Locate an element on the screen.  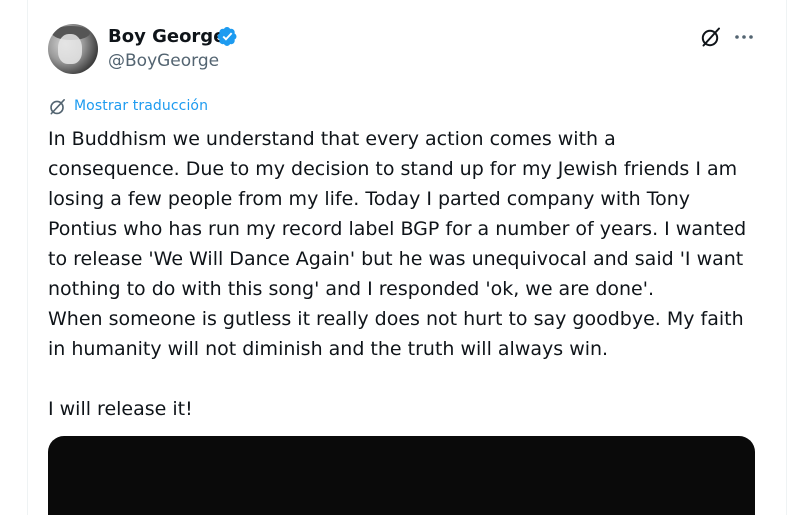
show-translation-link: Mostrar traducción is located at coordinates (128, 106).